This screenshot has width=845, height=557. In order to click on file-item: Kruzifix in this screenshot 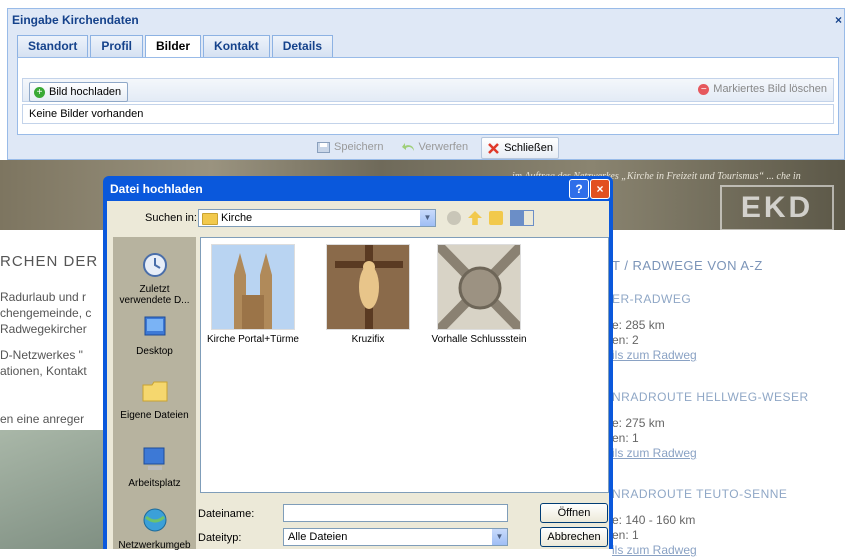, I will do `click(368, 294)`.